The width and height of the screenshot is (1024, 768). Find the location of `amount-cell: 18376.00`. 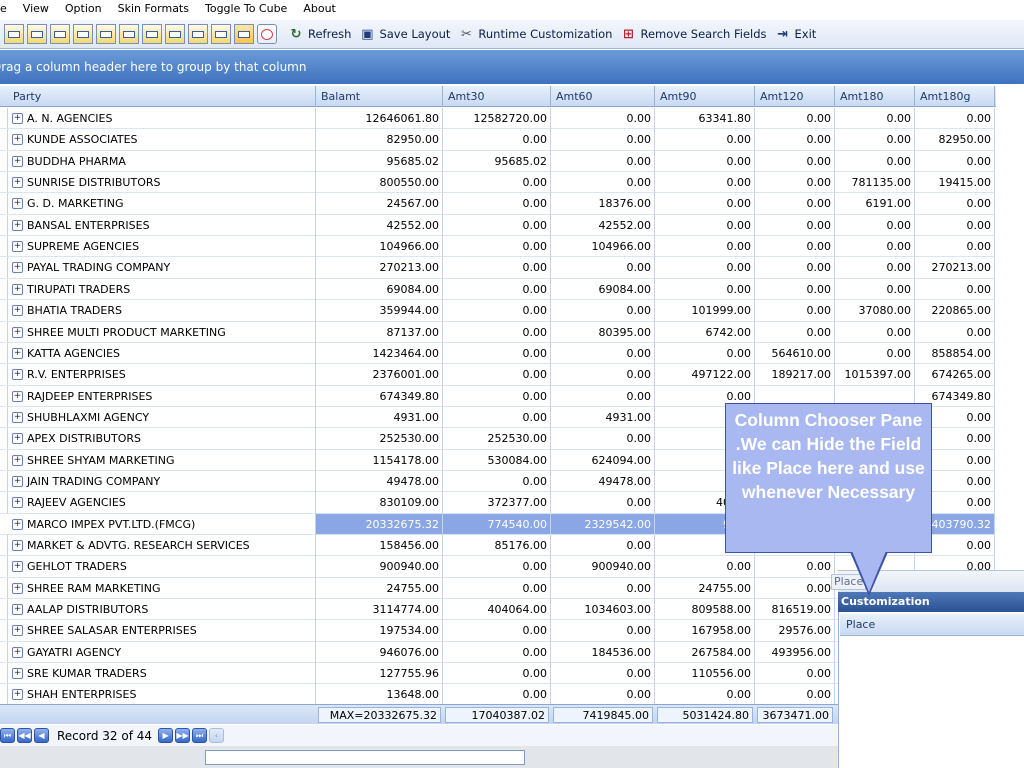

amount-cell: 18376.00 is located at coordinates (603, 204).